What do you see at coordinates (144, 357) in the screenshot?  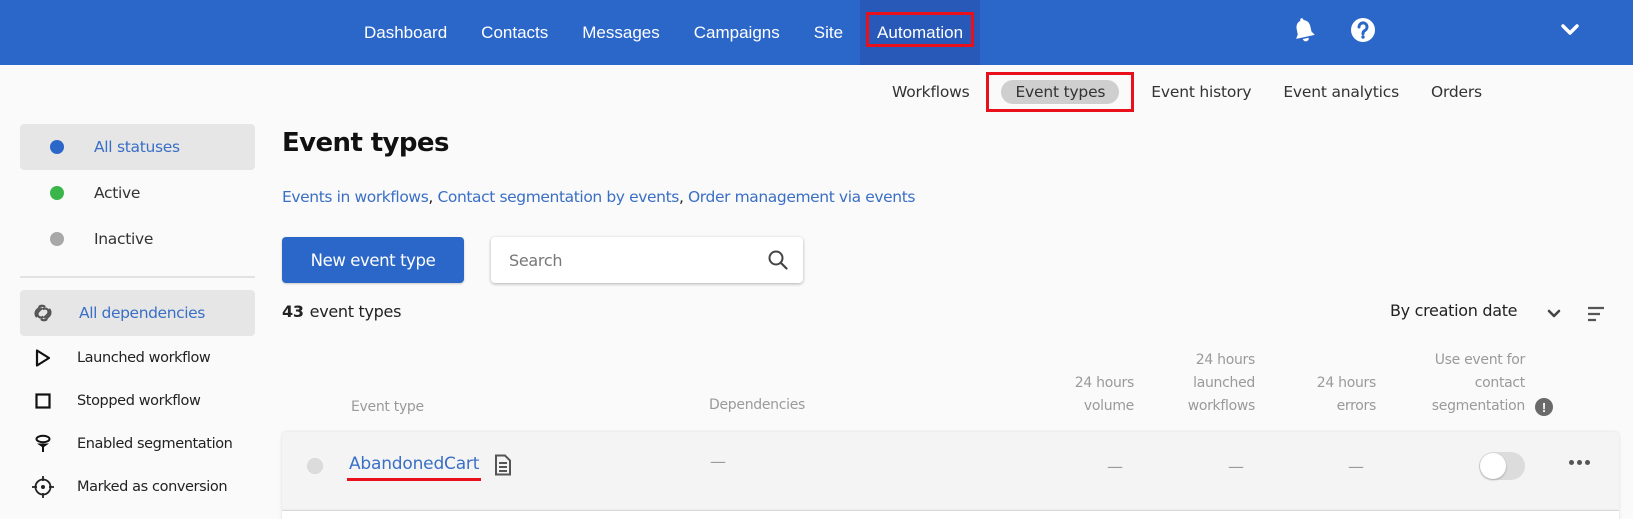 I see `filter-label: Launched workflow` at bounding box center [144, 357].